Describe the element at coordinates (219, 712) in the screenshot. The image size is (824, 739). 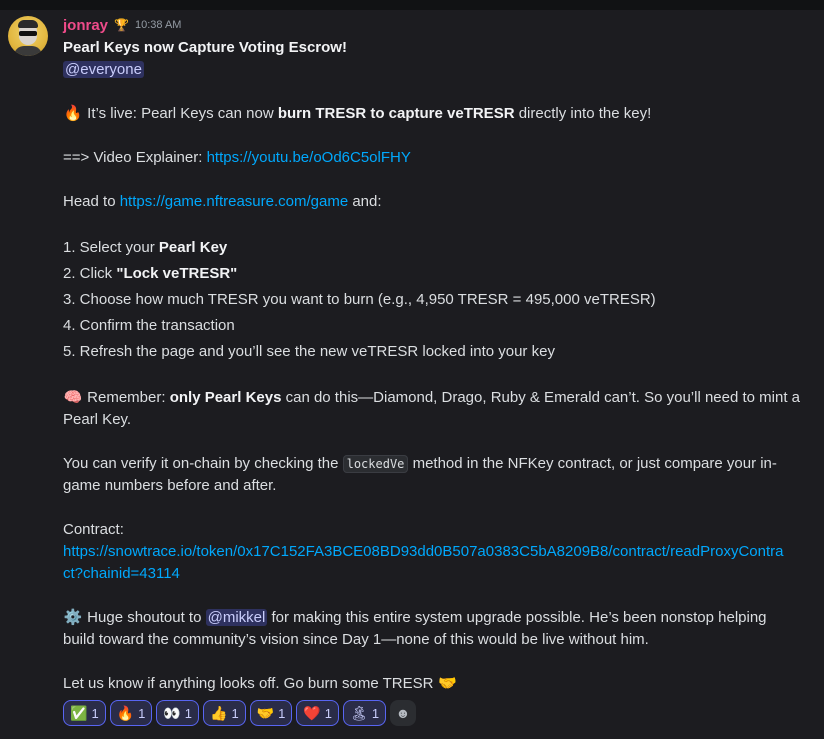
I see `thumbs-up-icon: 👍` at that location.